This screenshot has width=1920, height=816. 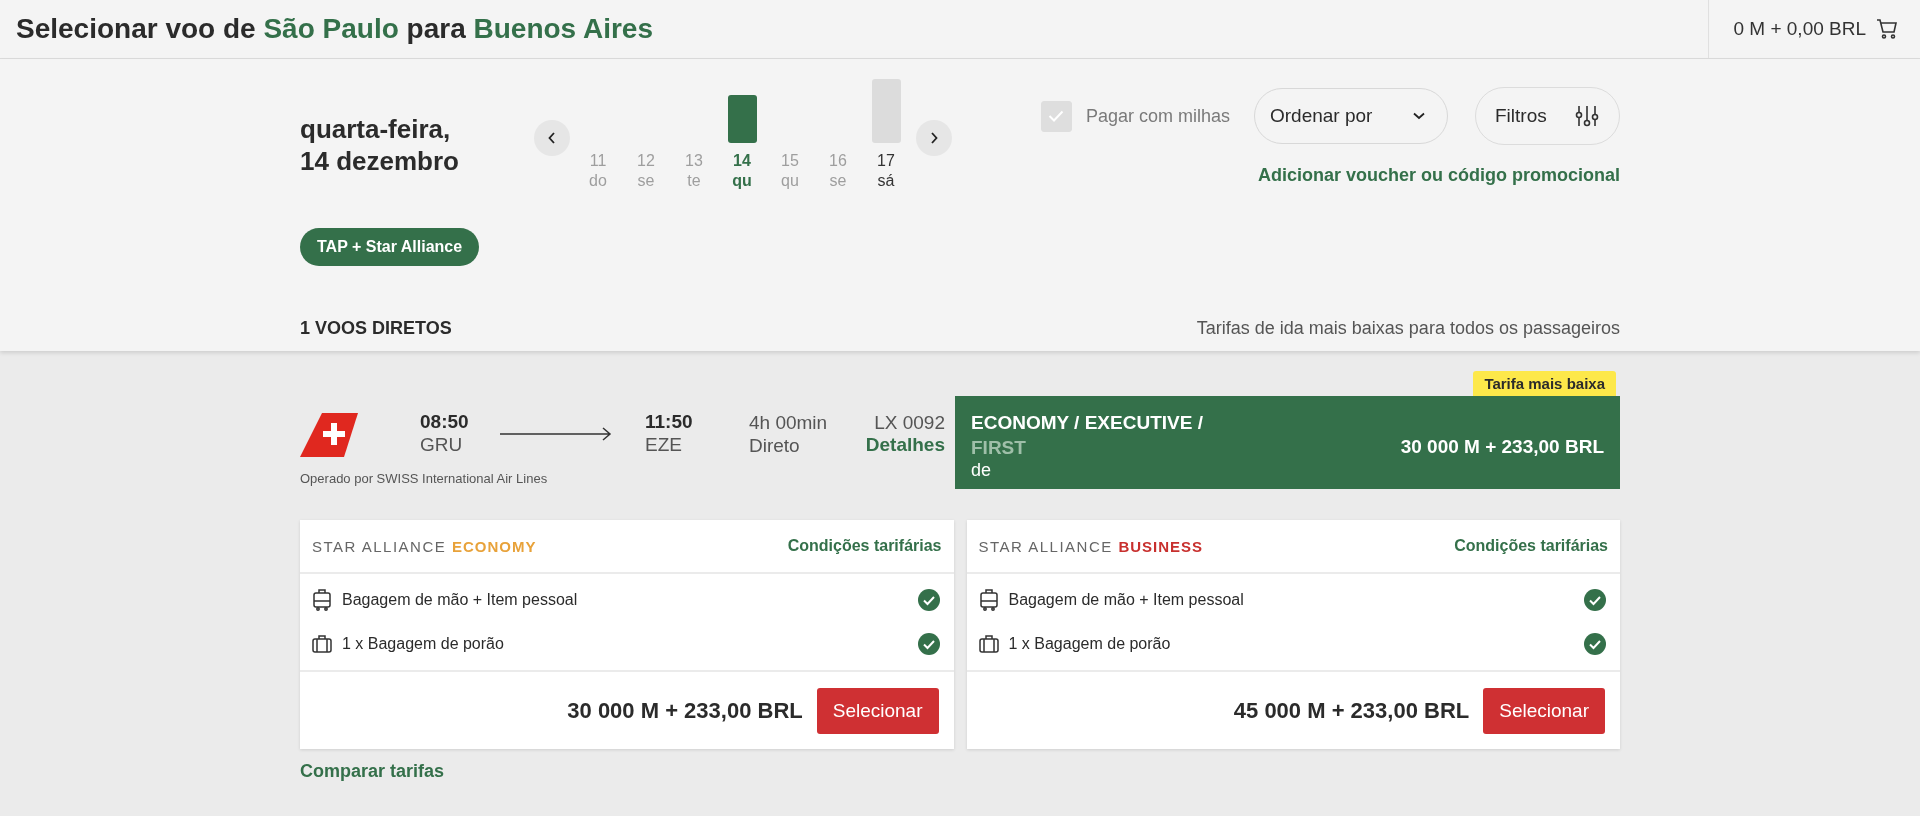 What do you see at coordinates (838, 161) in the screenshot?
I see `date-day: 16` at bounding box center [838, 161].